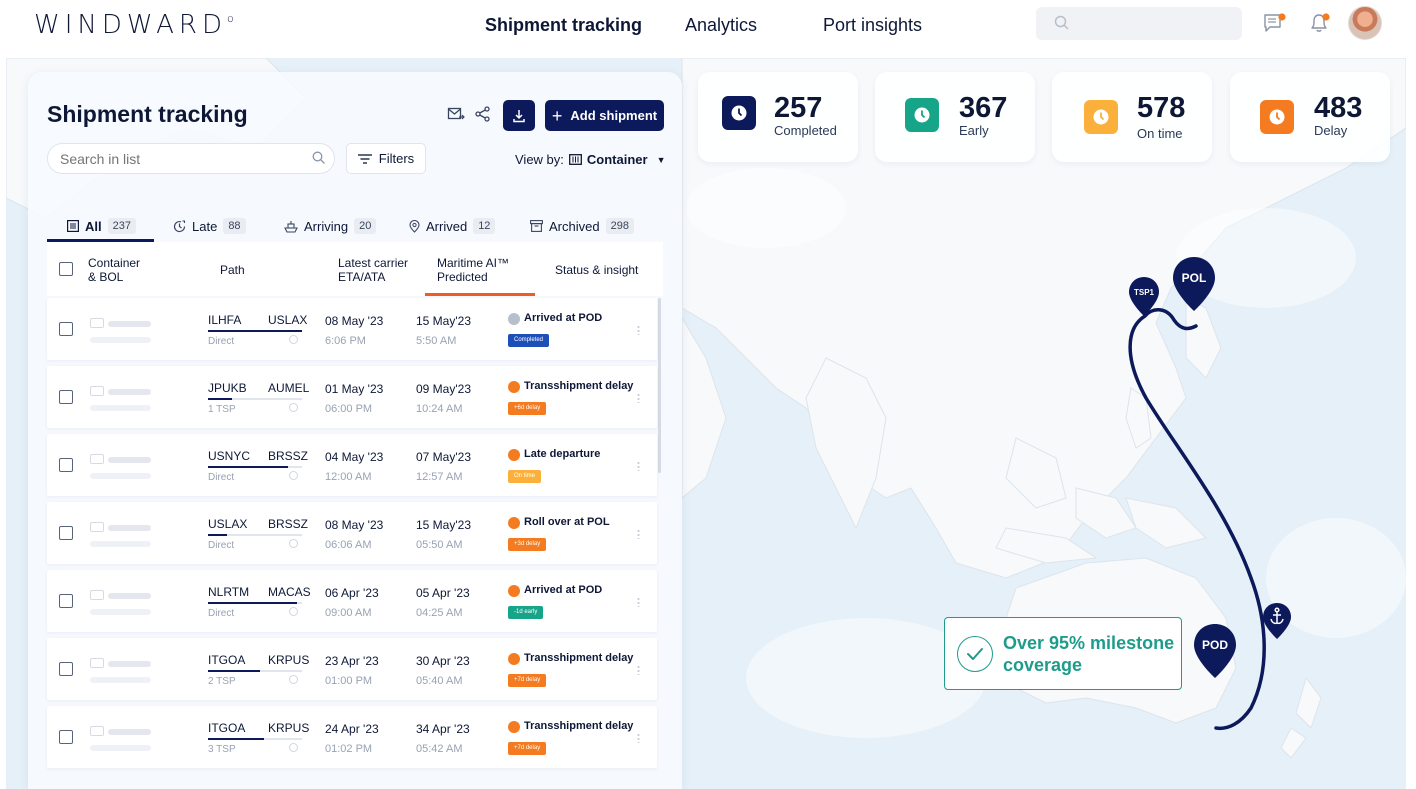 The image size is (1416, 789). I want to click on search-icon, so click(1061, 22).